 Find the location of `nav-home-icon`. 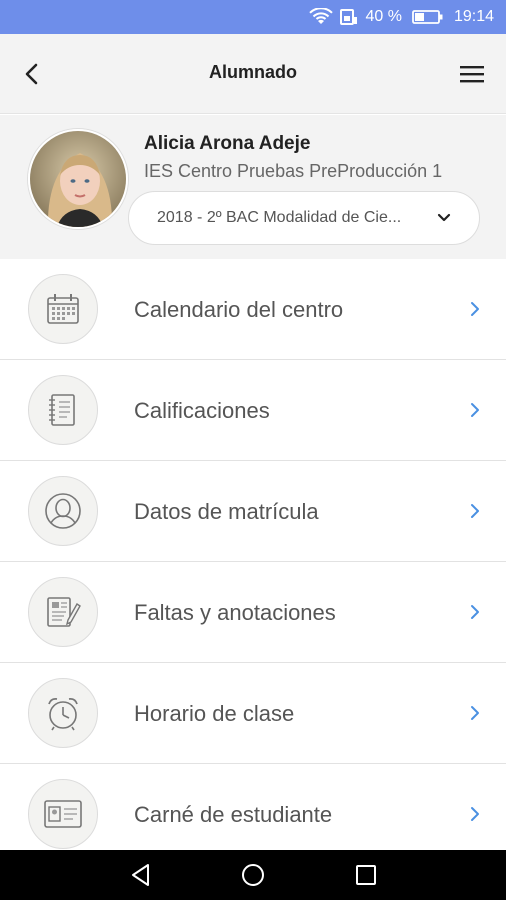

nav-home-icon is located at coordinates (253, 875).